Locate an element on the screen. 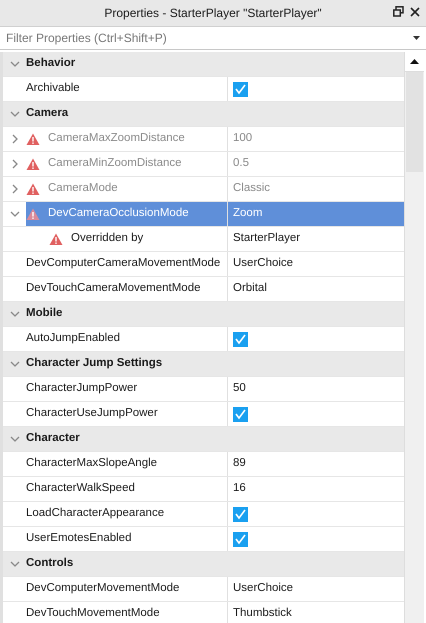 The height and width of the screenshot is (623, 426). property-name: CharacterUseJumpPower is located at coordinates (92, 414).